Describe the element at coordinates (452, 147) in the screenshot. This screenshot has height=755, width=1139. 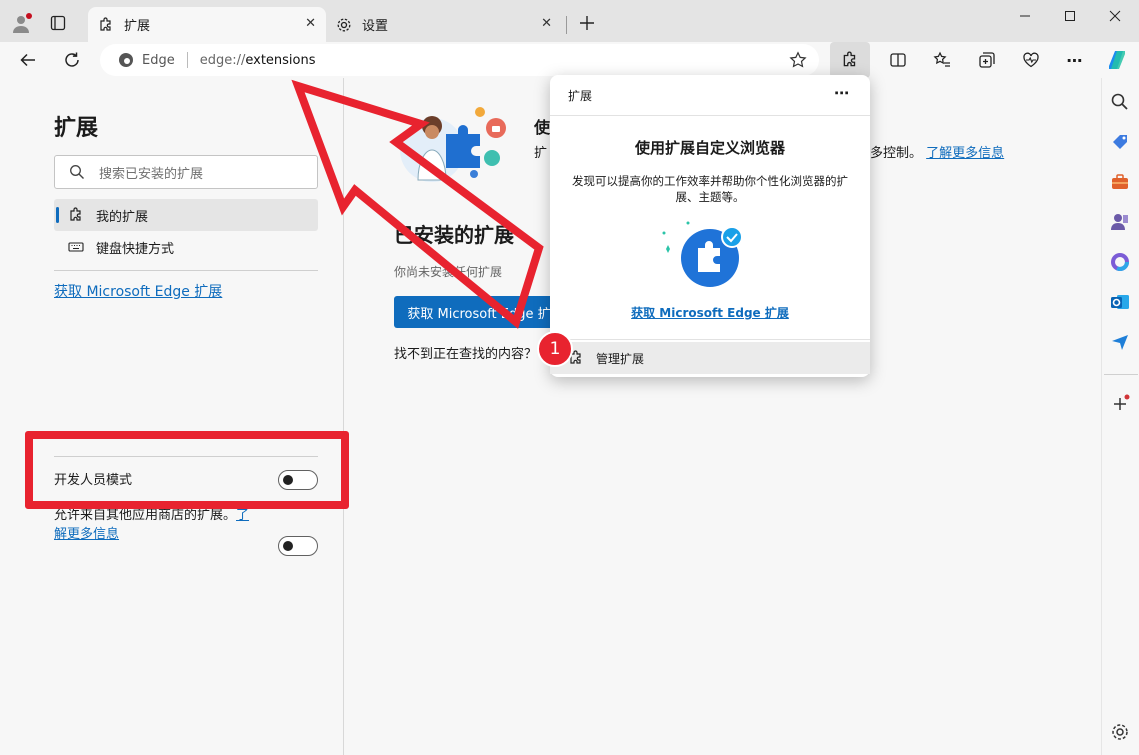
I see `promo-illustration` at that location.